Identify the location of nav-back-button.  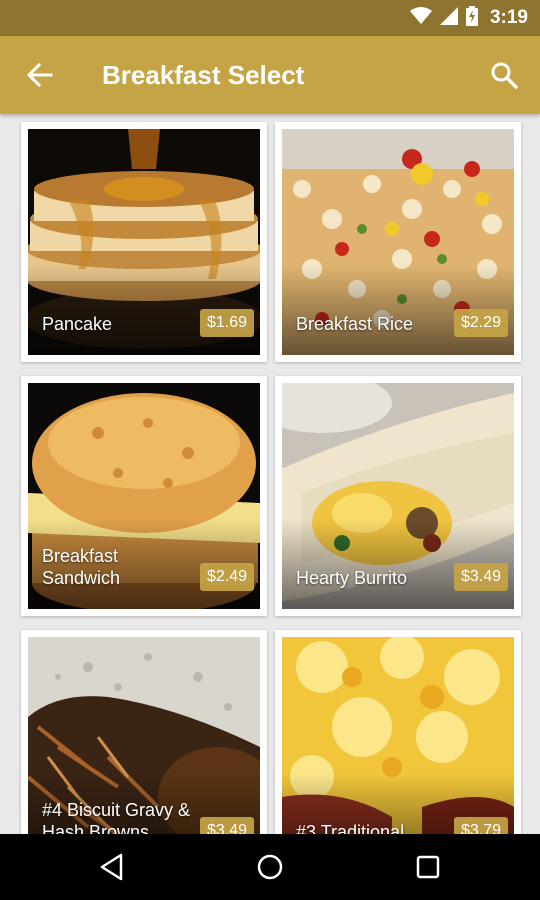
(112, 867).